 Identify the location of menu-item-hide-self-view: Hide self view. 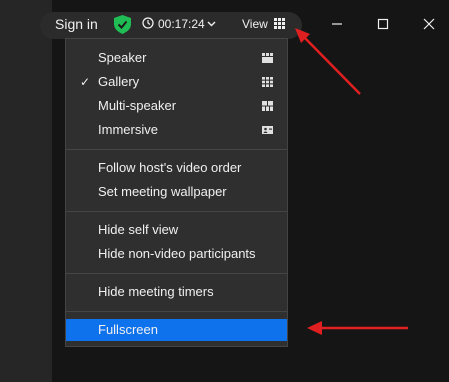
(176, 230).